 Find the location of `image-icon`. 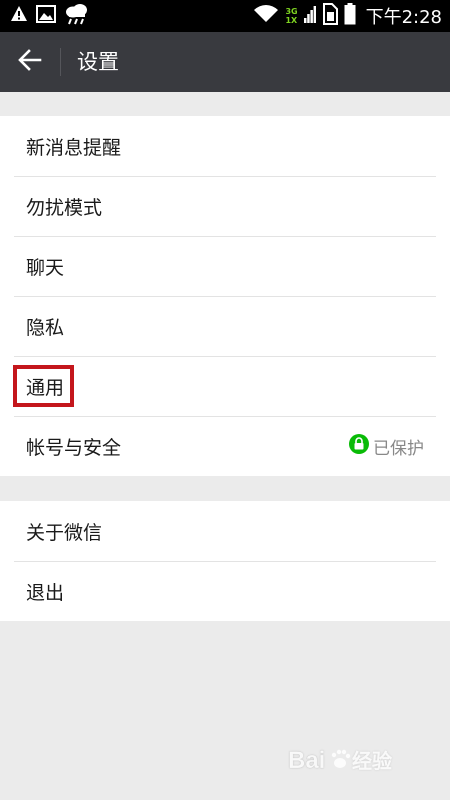

image-icon is located at coordinates (46, 16).